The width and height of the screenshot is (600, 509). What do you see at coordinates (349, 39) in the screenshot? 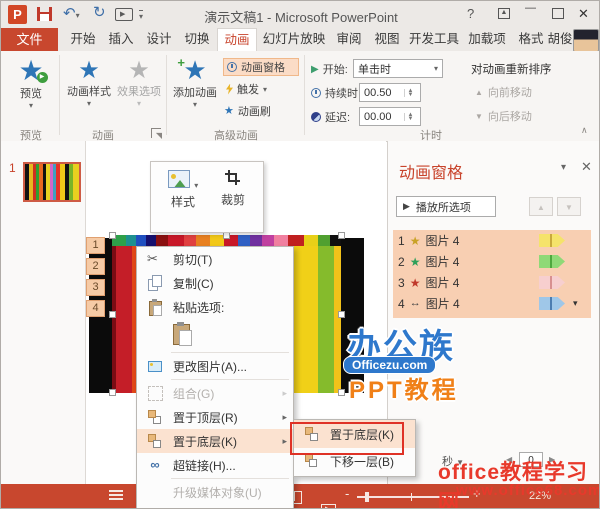
I see `tab-review: 审阅` at bounding box center [349, 39].